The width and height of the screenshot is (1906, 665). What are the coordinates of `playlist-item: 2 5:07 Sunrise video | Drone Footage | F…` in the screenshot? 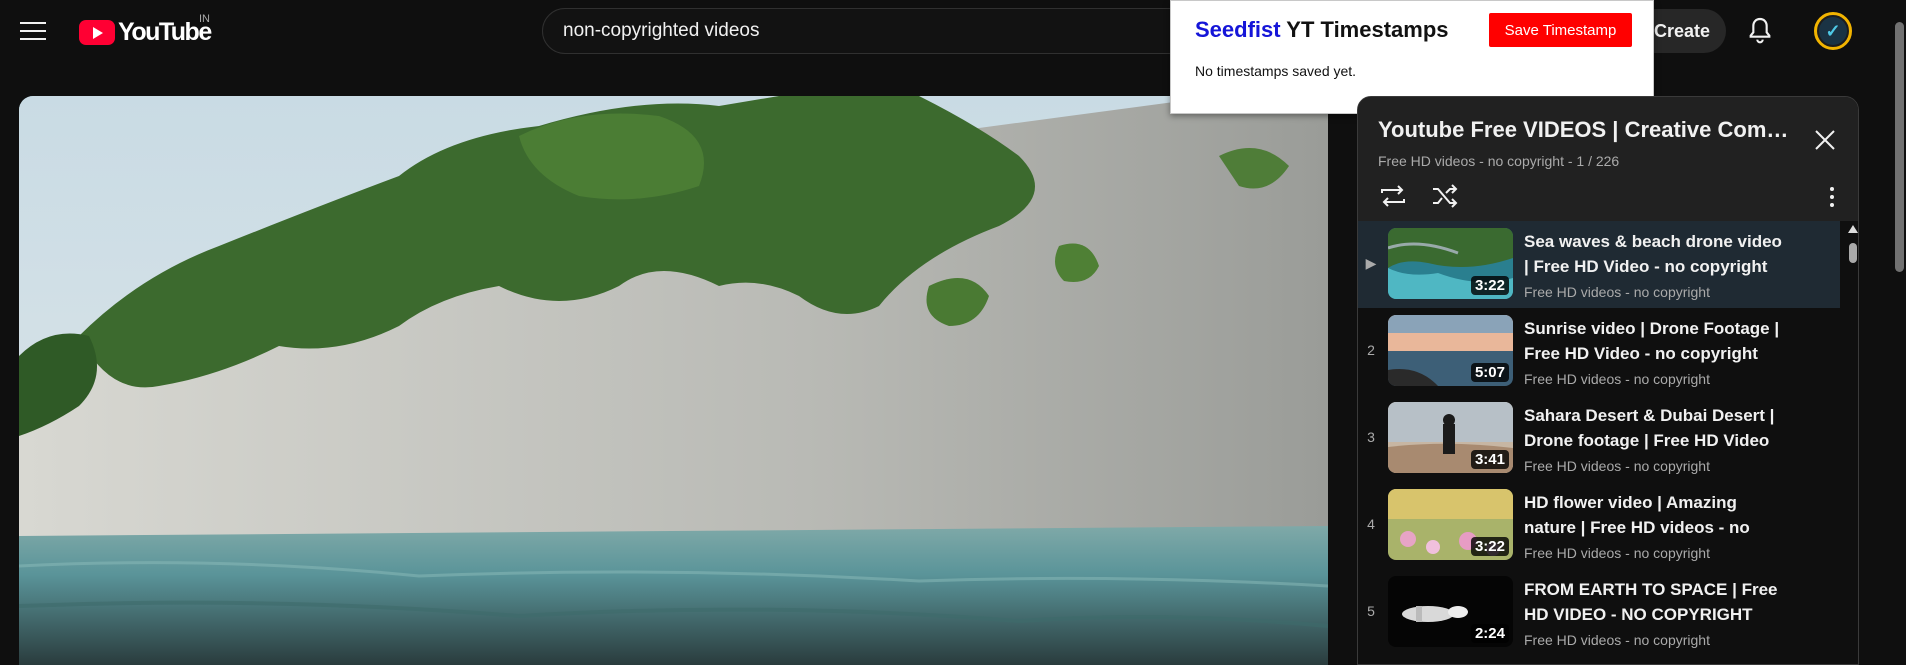 It's located at (1599, 351).